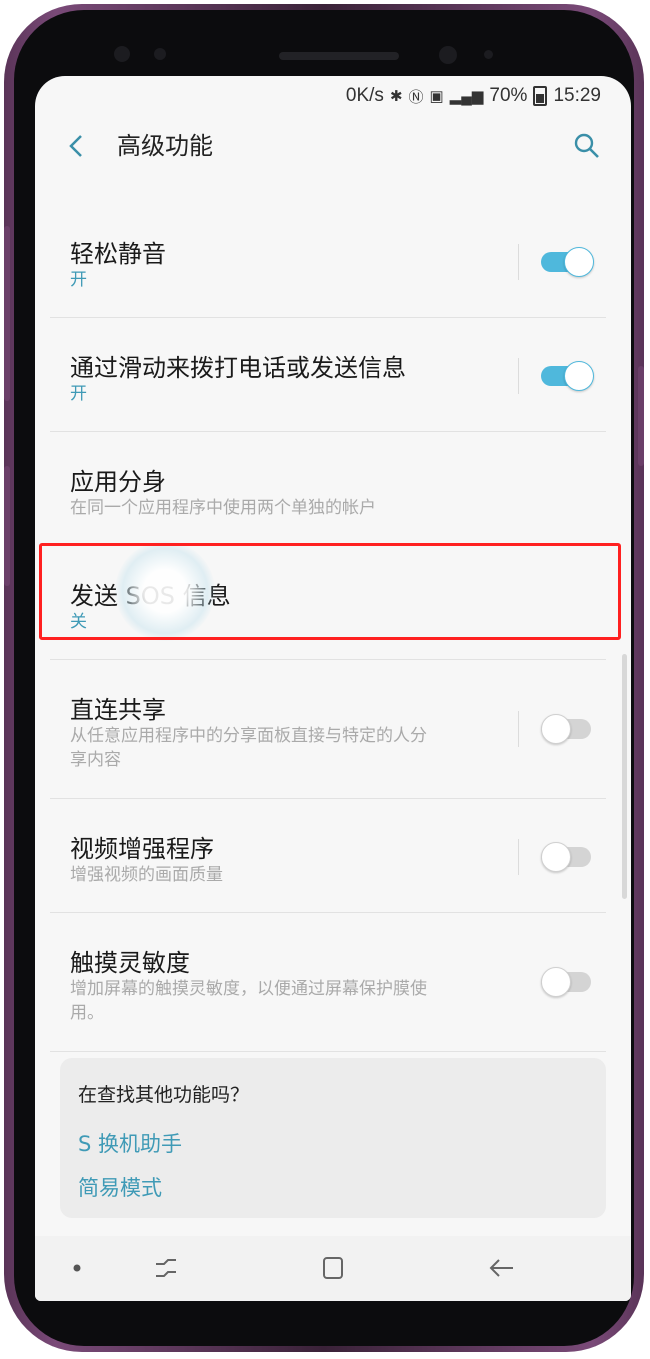 The height and width of the screenshot is (1359, 650). What do you see at coordinates (164, 1095) in the screenshot?
I see `suggestion-title: 在查找其他功能吗？` at bounding box center [164, 1095].